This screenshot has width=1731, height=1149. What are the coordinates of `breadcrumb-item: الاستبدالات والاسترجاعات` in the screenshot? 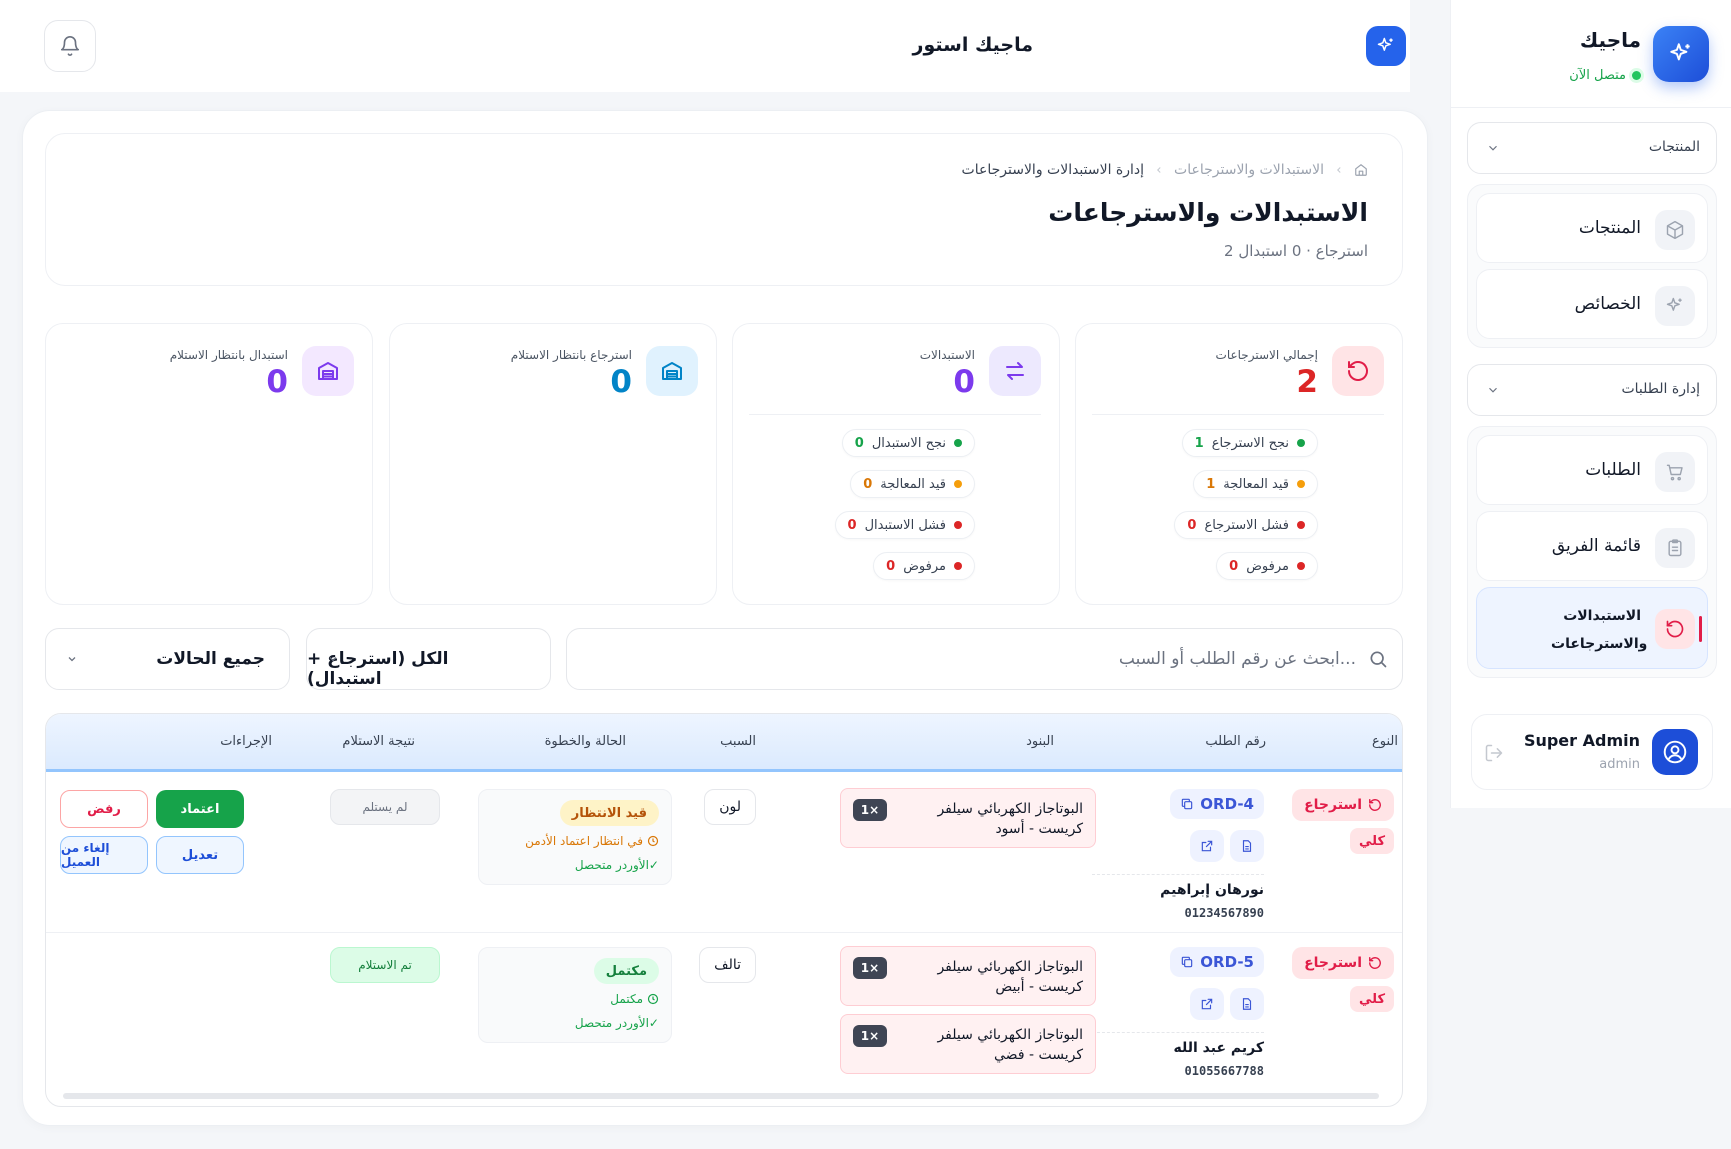 It's located at (1249, 170).